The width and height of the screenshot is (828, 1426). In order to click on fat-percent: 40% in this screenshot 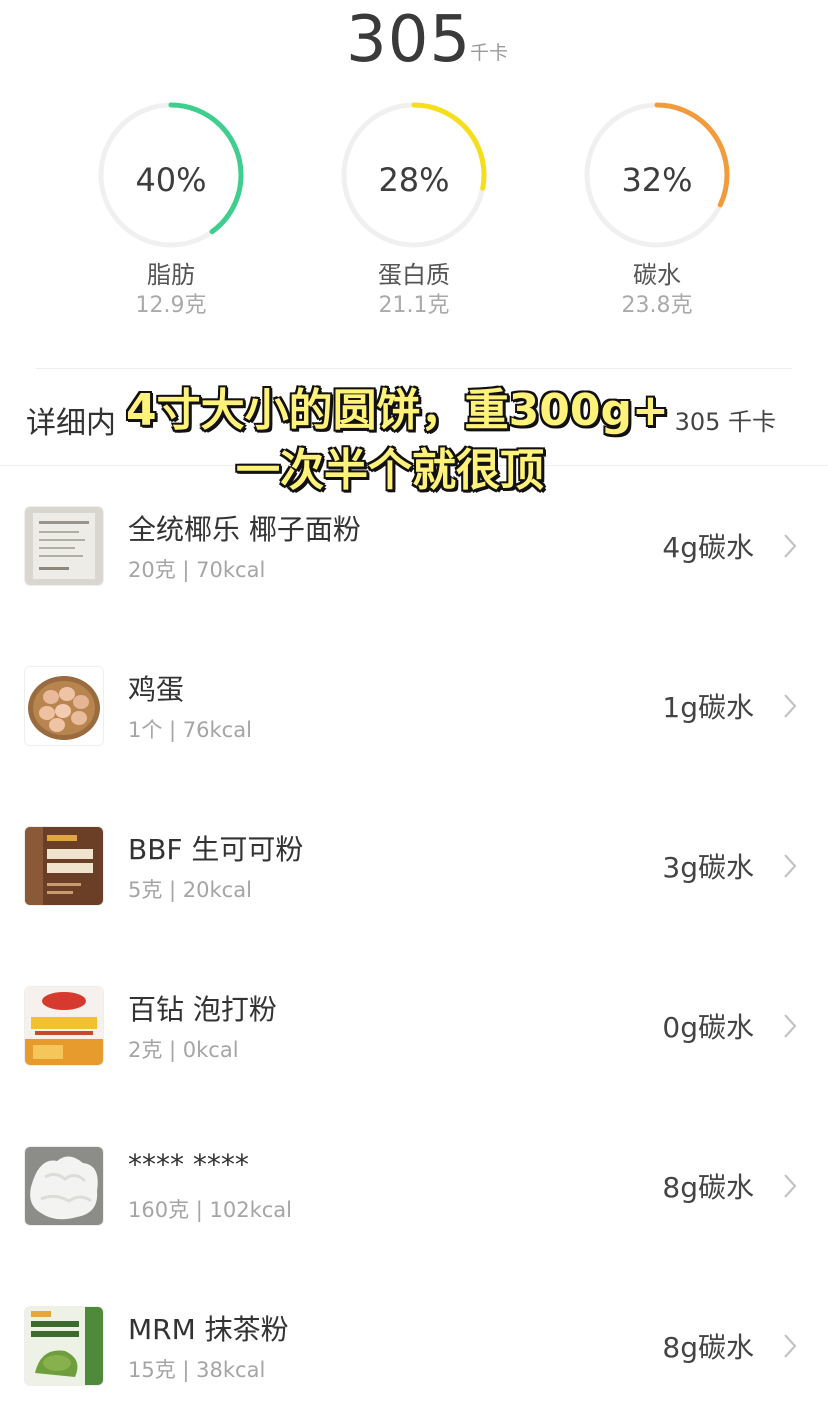, I will do `click(171, 180)`.